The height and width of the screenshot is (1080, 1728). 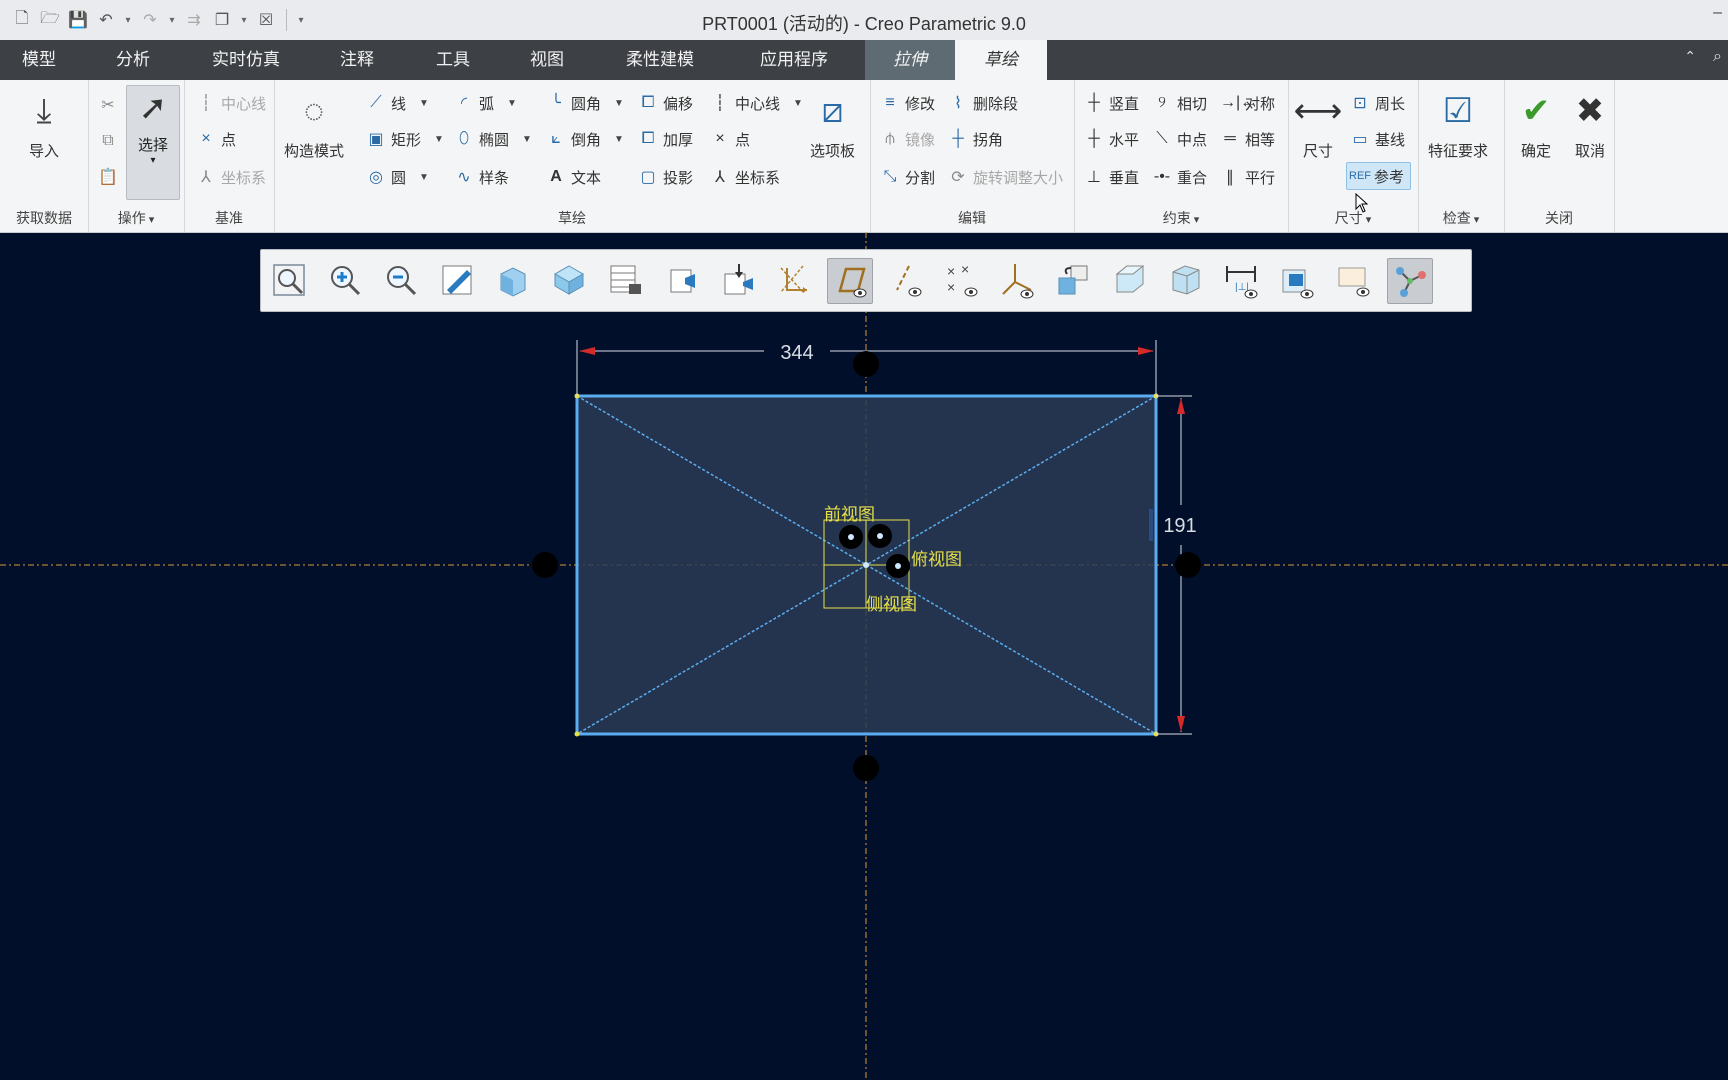 I want to click on ellipse-dropdown-icon: ▼, so click(x=527, y=139).